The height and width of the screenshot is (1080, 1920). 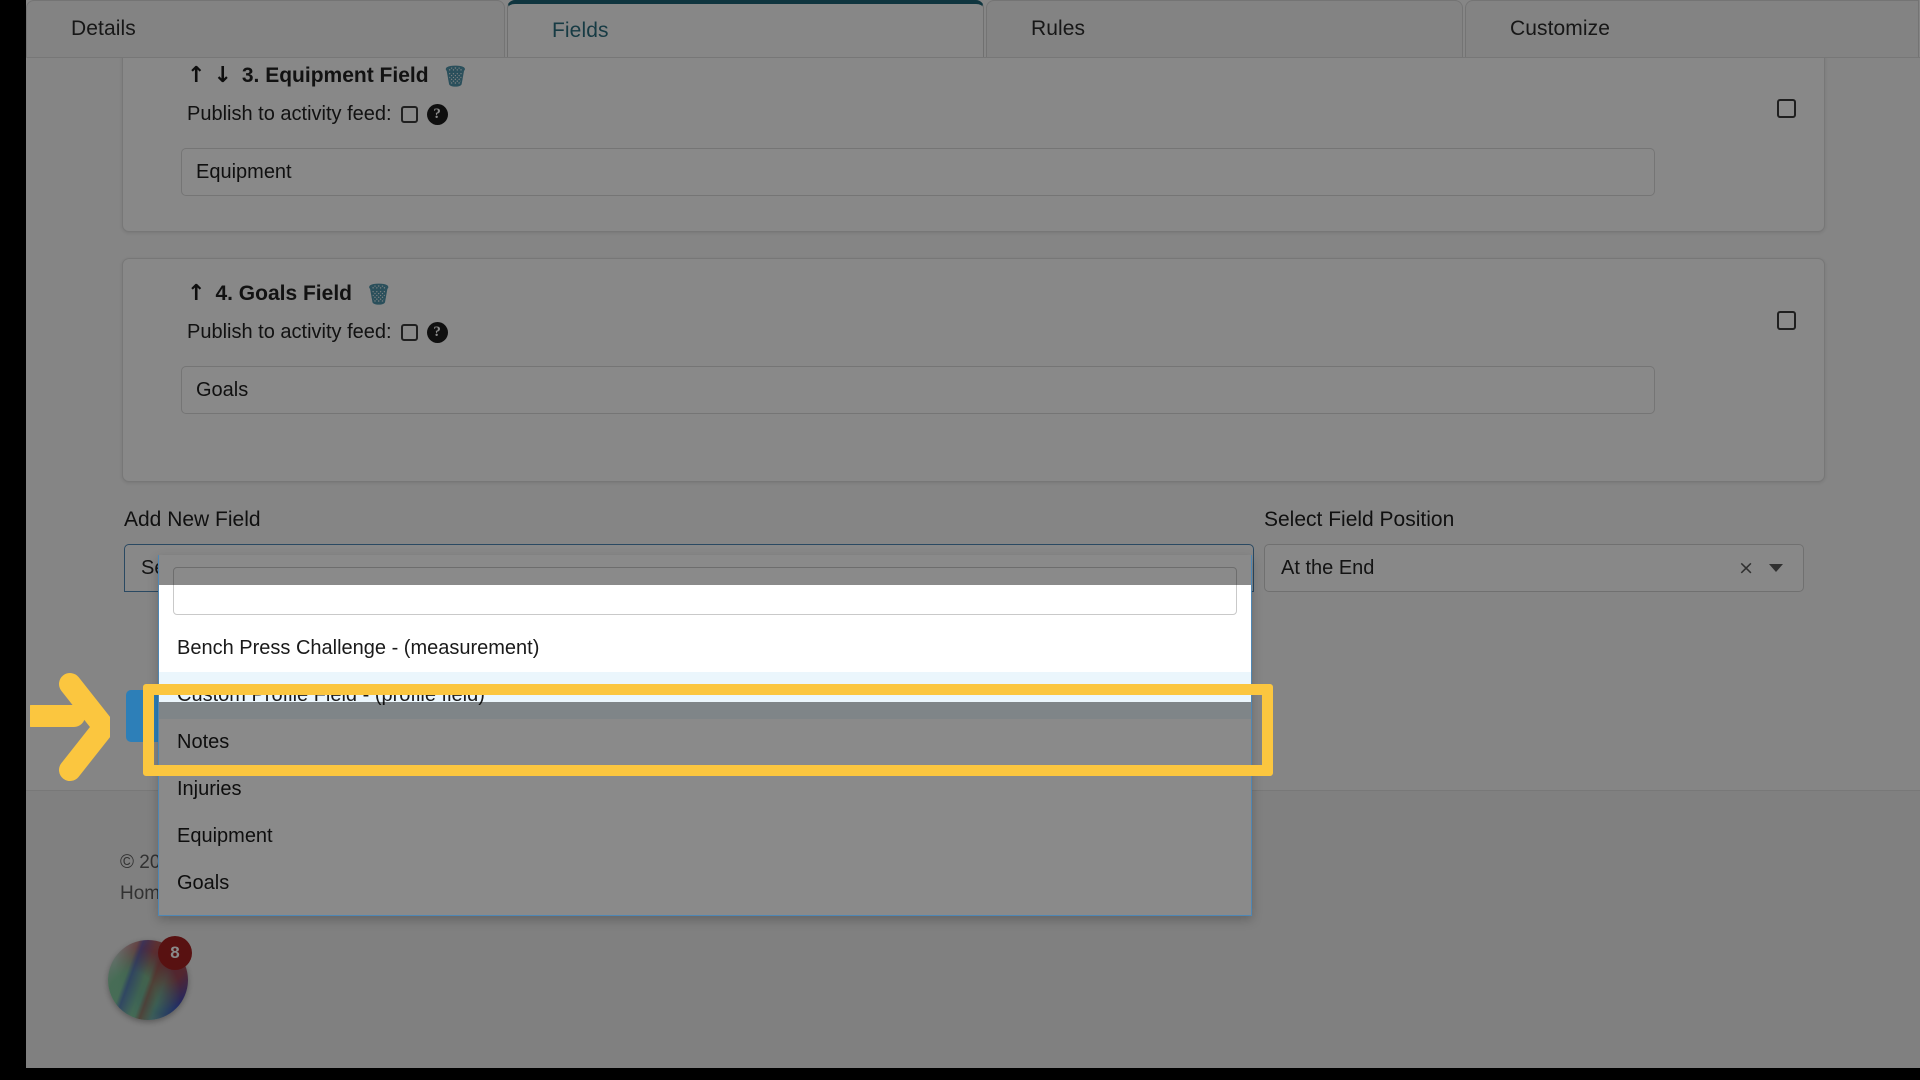 What do you see at coordinates (222, 76) in the screenshot?
I see `move-down-icon: ↓` at bounding box center [222, 76].